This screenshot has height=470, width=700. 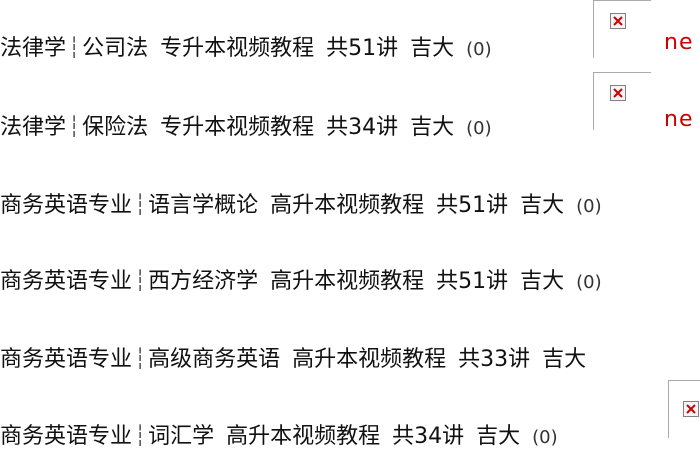 I want to click on course-link: 商务英语专业 ┆词汇学 高升本视频教程 共34讲 吉大 (0), so click(x=279, y=435).